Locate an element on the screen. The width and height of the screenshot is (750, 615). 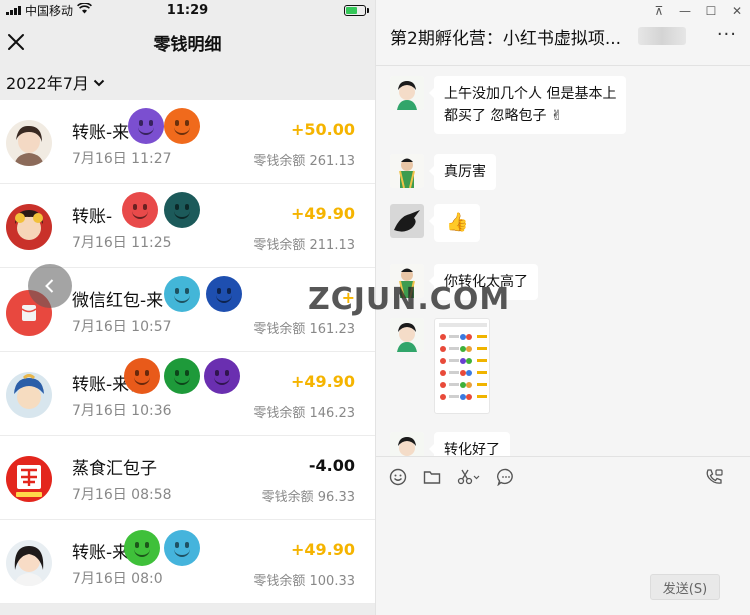
close-window-button: ✕ is located at coordinates (737, 11).